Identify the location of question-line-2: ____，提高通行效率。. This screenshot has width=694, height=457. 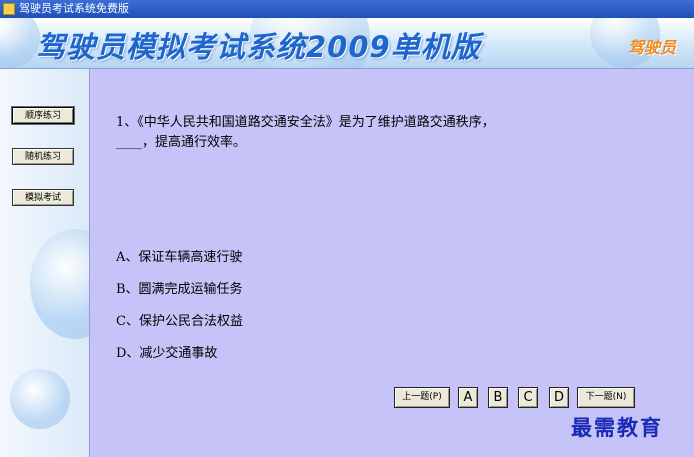
(181, 142).